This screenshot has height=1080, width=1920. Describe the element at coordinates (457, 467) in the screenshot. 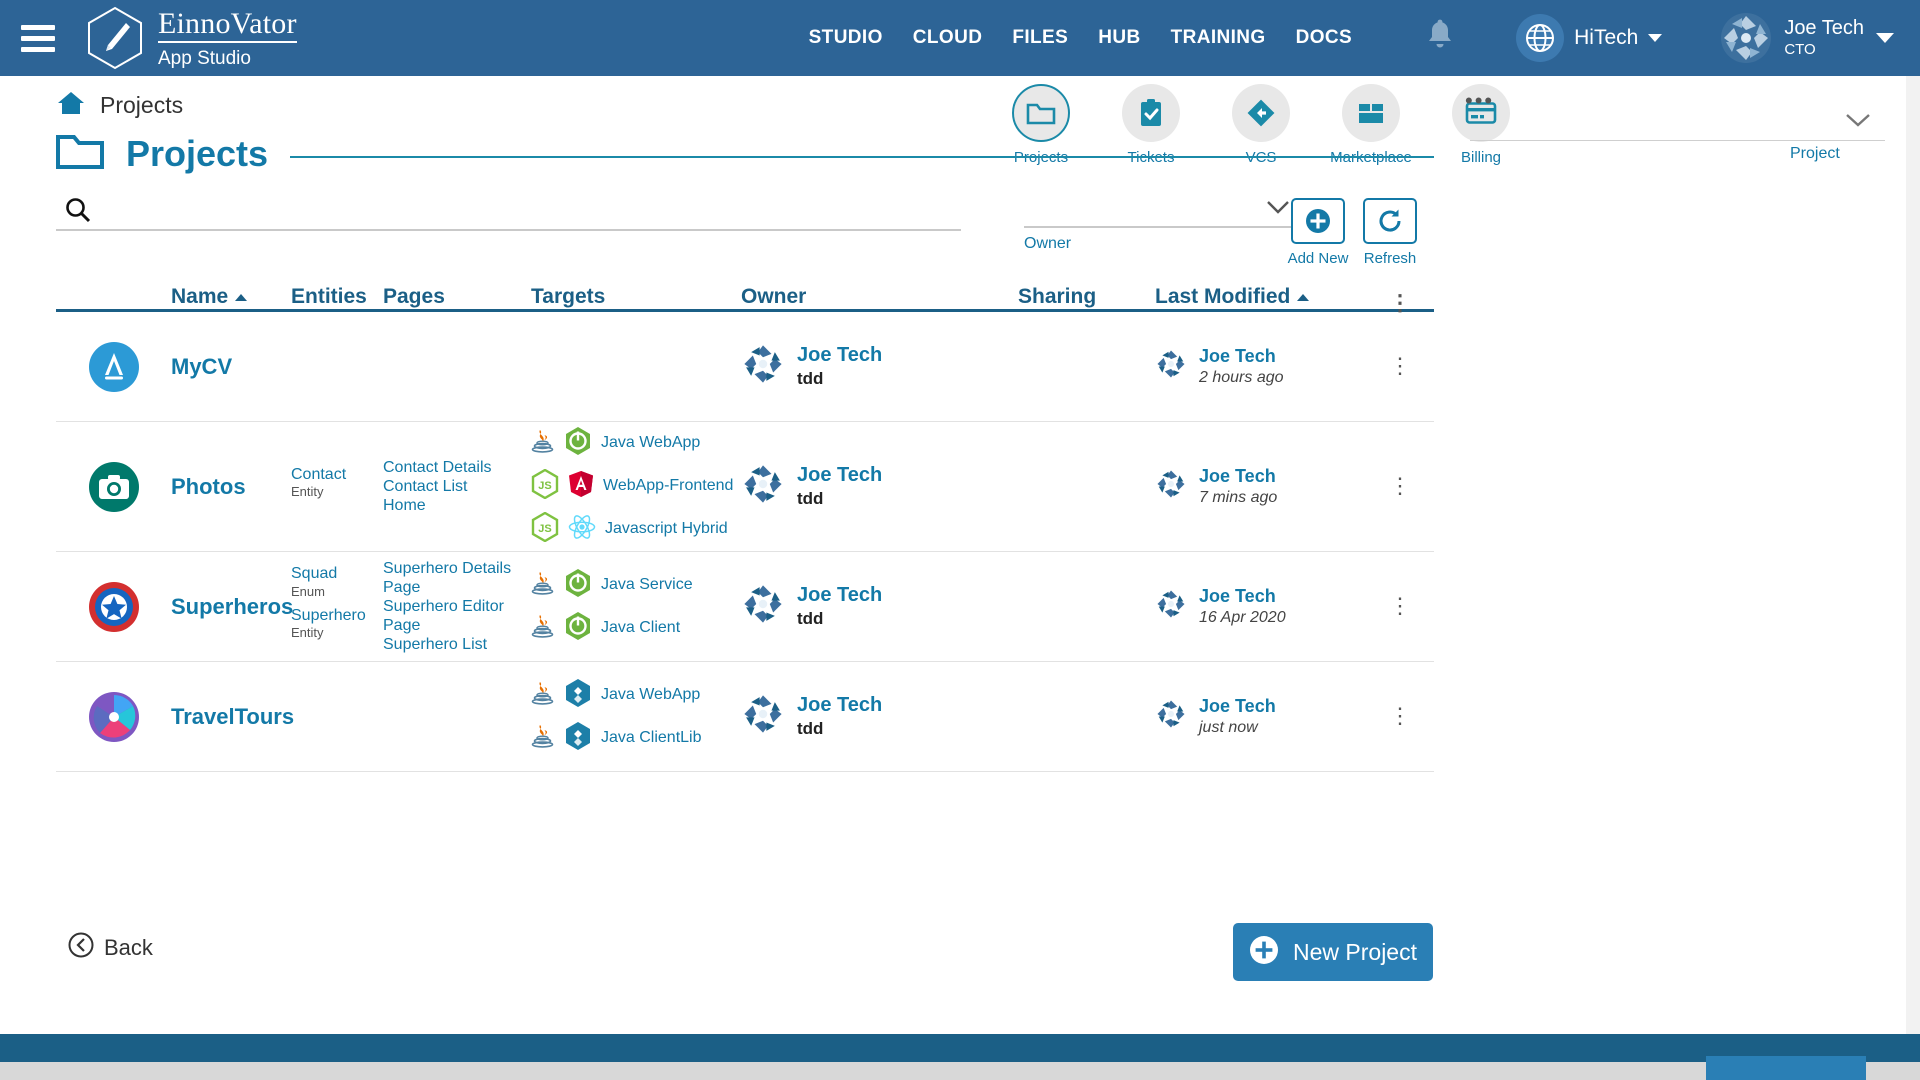

I see `page-link: Contact Details` at that location.